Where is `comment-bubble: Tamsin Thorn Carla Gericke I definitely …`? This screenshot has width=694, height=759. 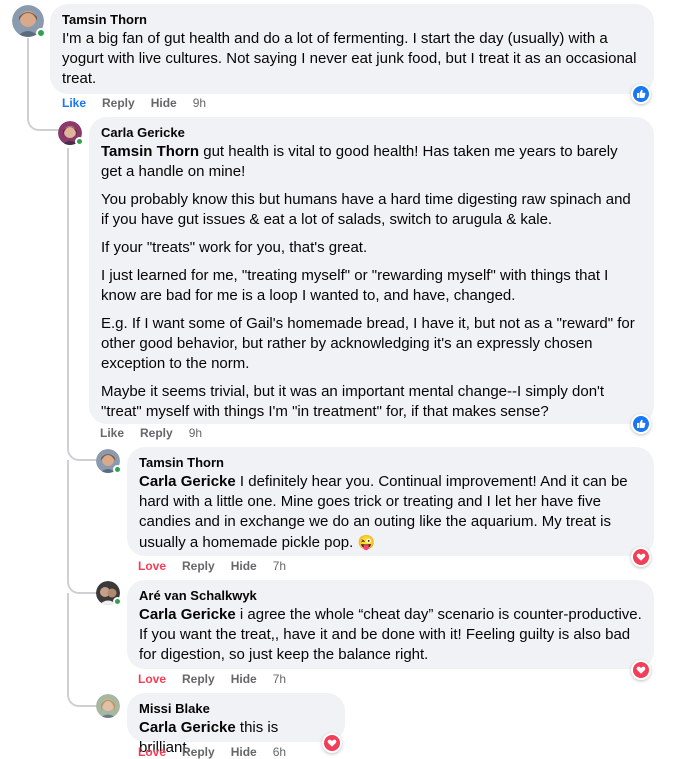
comment-bubble: Tamsin Thorn Carla Gericke I definitely … is located at coordinates (390, 501).